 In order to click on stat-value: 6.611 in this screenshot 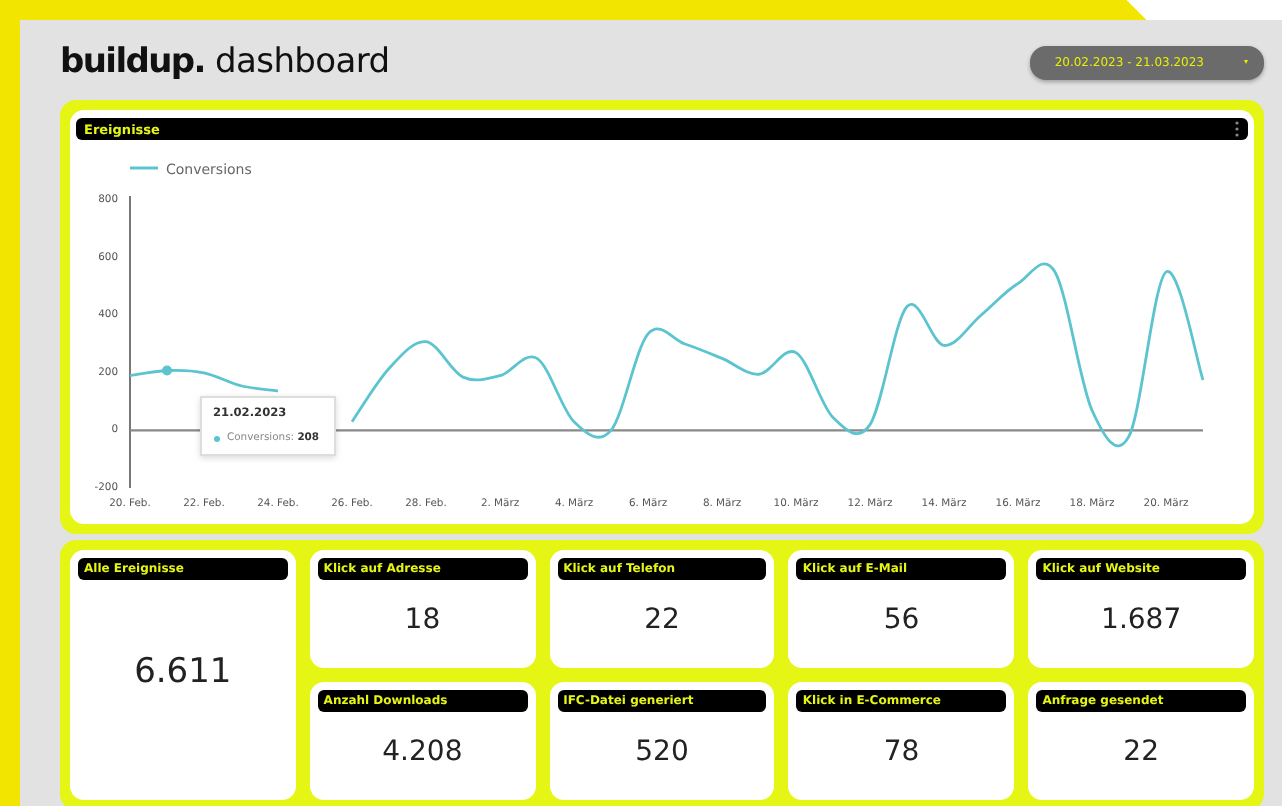, I will do `click(183, 673)`.